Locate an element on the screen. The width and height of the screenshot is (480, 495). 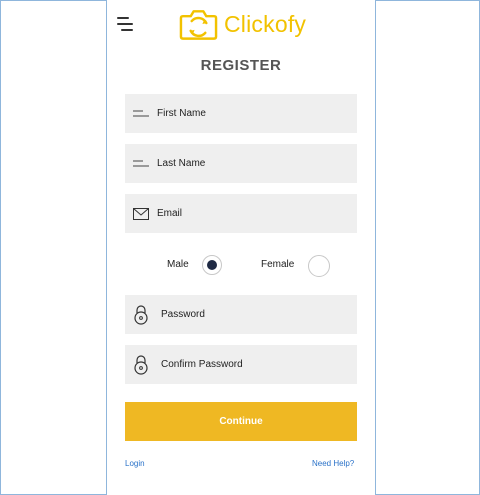
radio-selected-dot is located at coordinates (212, 265).